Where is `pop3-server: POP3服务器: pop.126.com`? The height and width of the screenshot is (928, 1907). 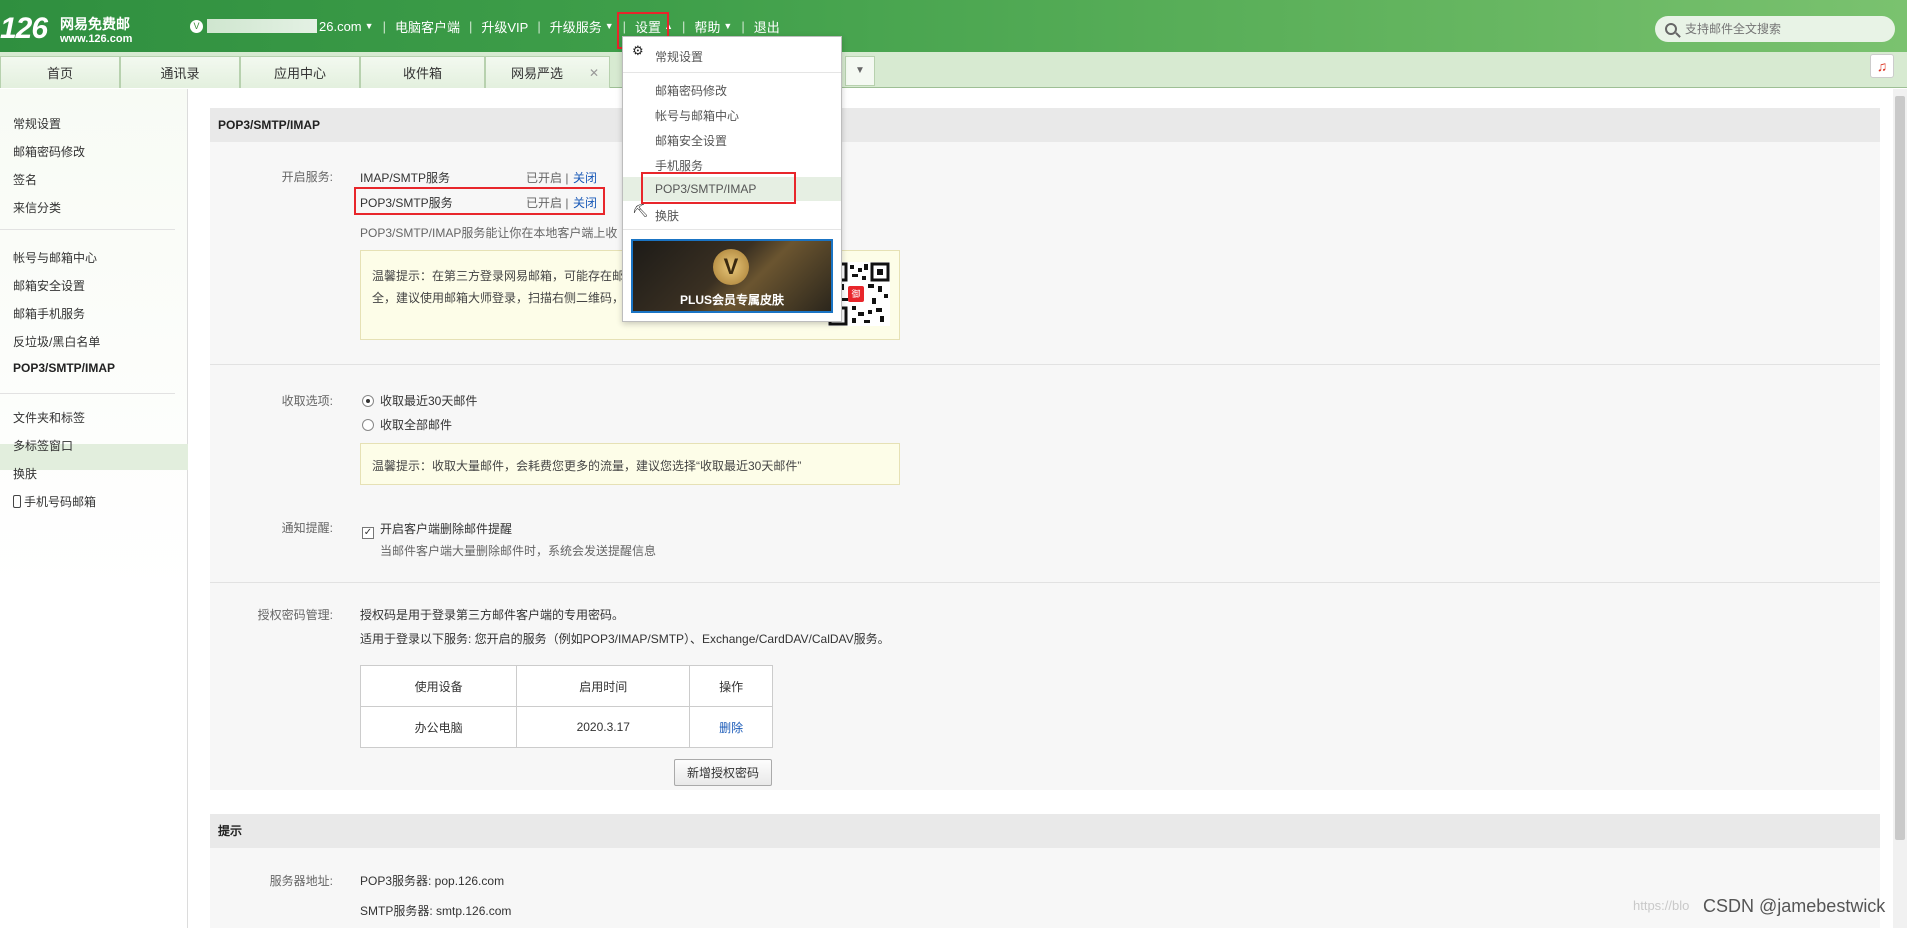
pop3-server: POP3服务器: pop.126.com is located at coordinates (432, 881).